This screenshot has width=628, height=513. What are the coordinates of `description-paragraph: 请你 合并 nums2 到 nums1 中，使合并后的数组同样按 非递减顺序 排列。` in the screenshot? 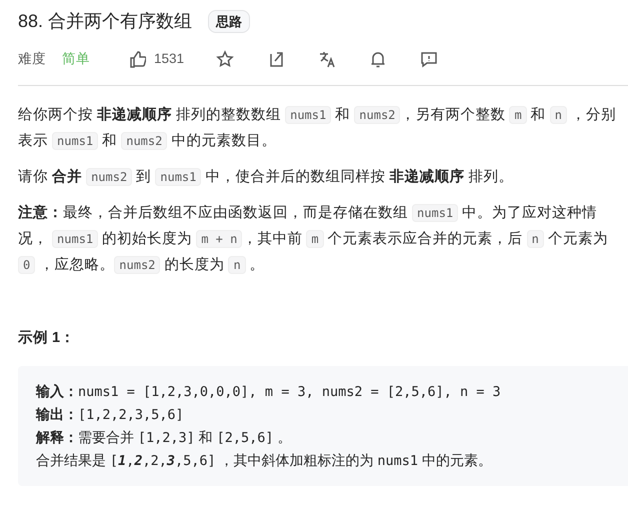 It's located at (266, 177).